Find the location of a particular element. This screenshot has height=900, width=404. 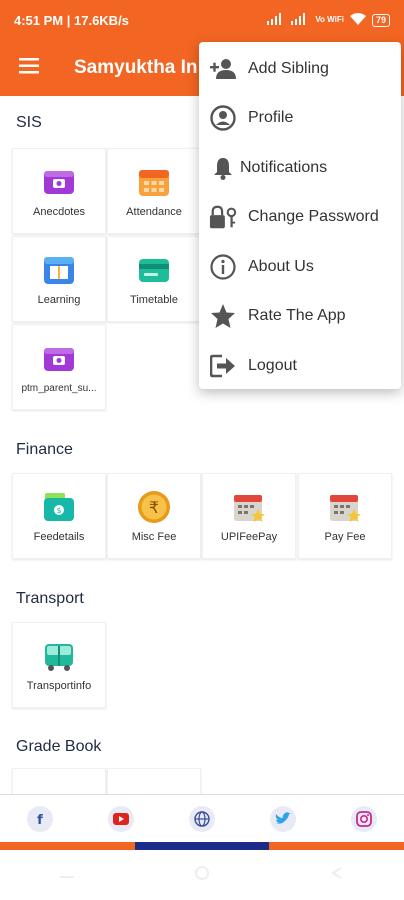

menu-item-label: Profile is located at coordinates (271, 118).